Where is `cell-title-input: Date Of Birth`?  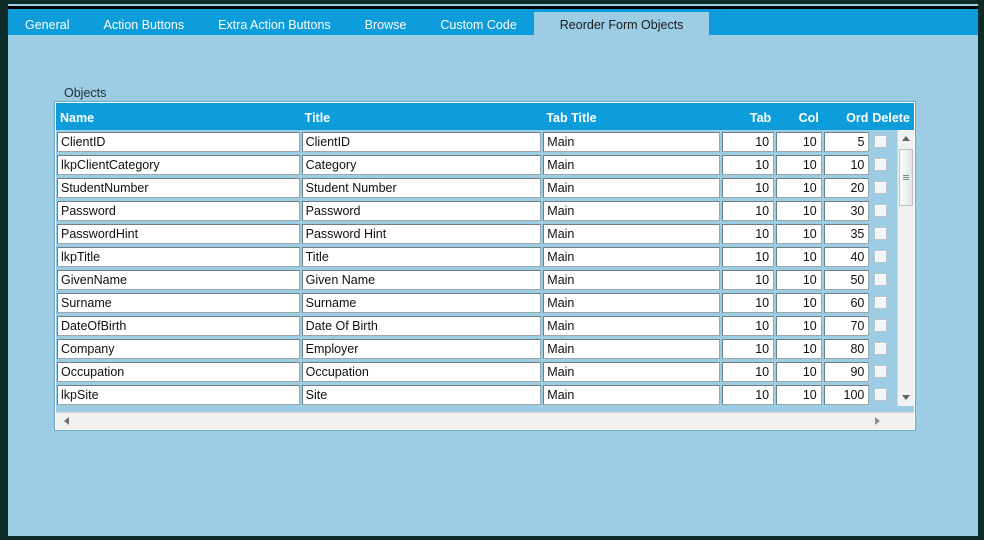 cell-title-input: Date Of Birth is located at coordinates (421, 325).